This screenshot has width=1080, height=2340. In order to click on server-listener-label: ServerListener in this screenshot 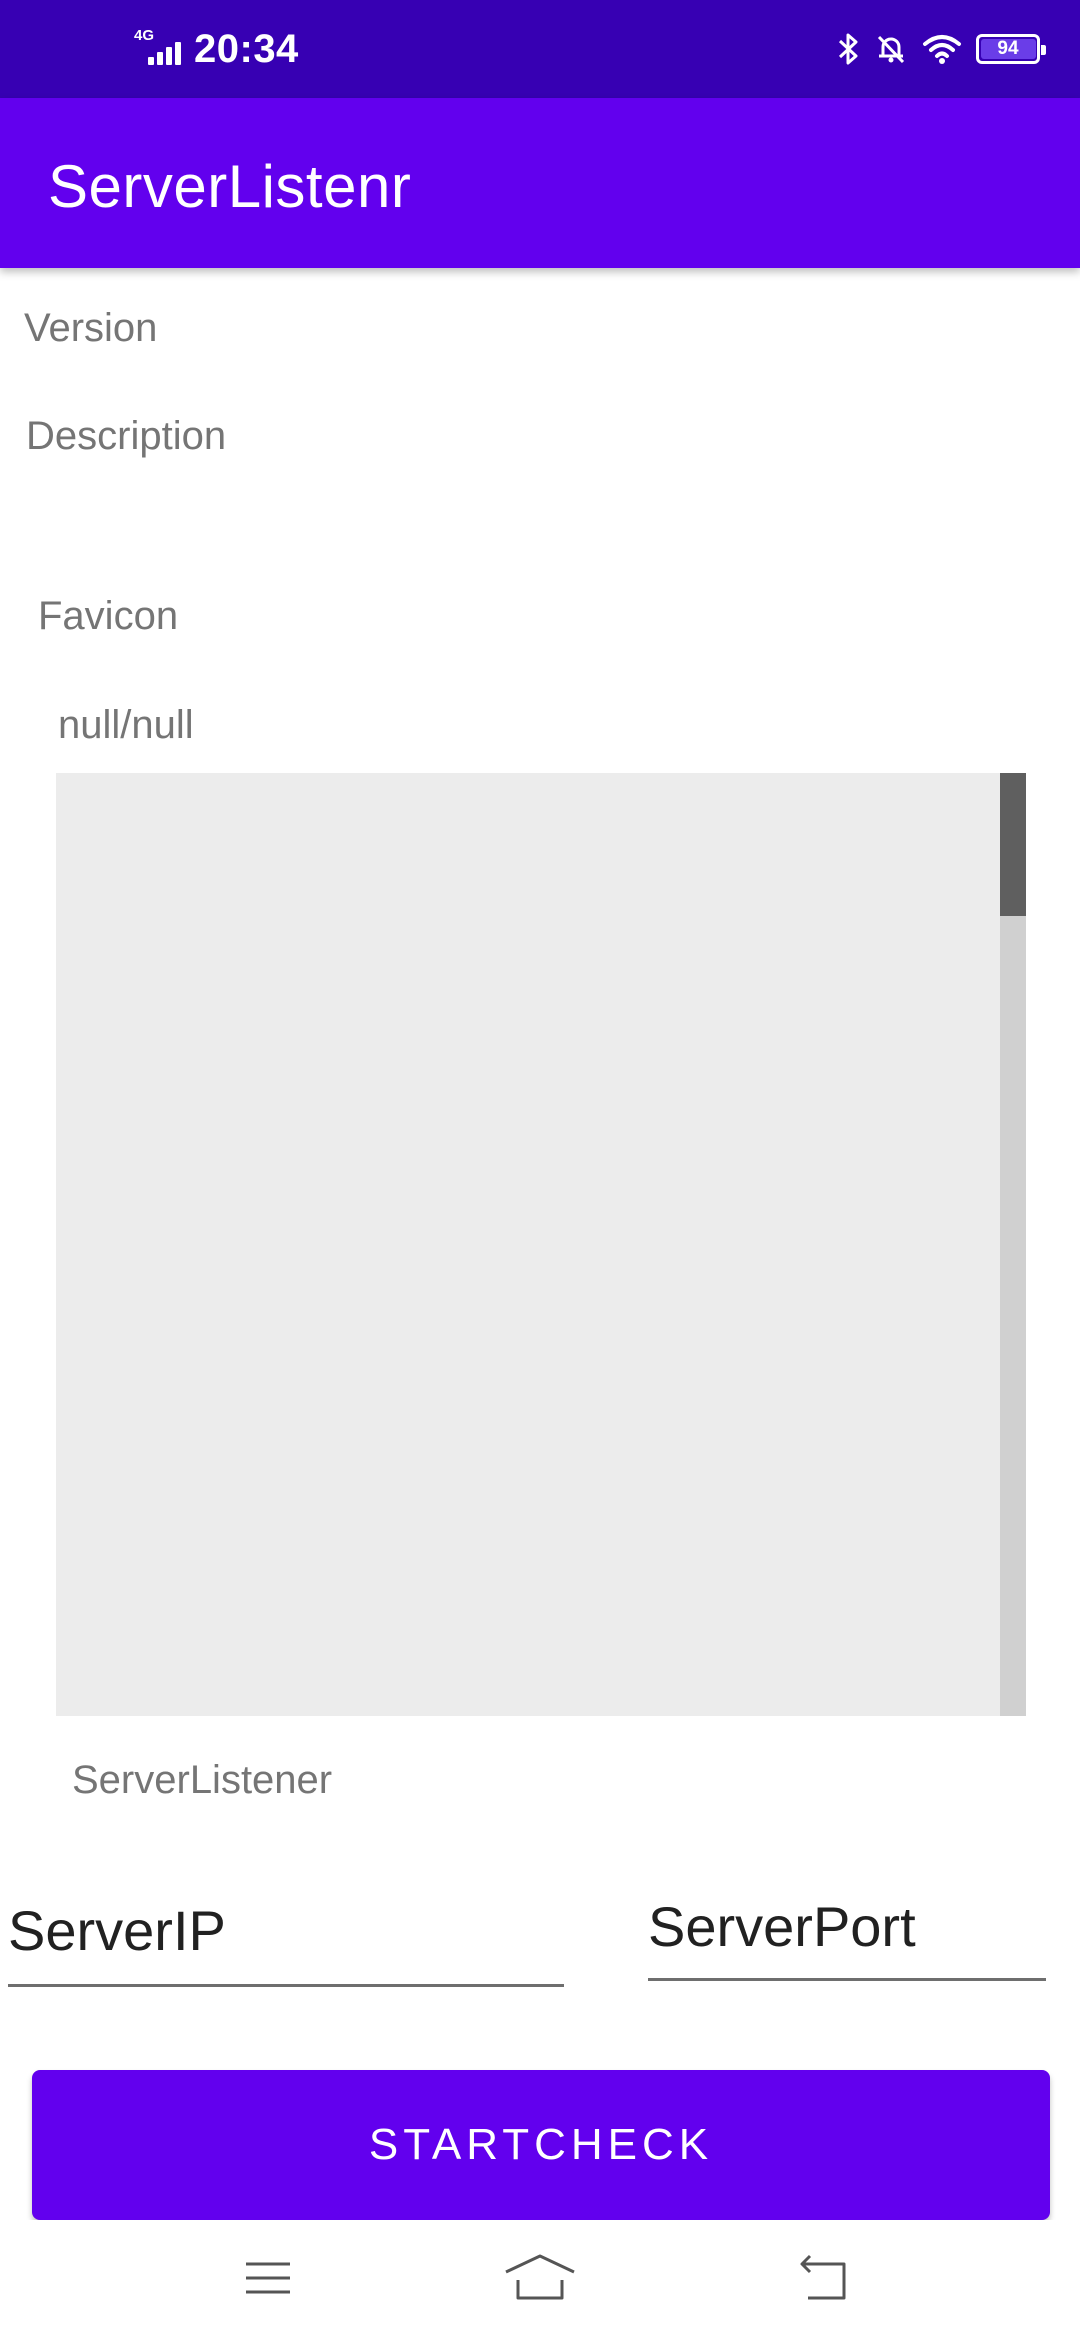, I will do `click(202, 1780)`.